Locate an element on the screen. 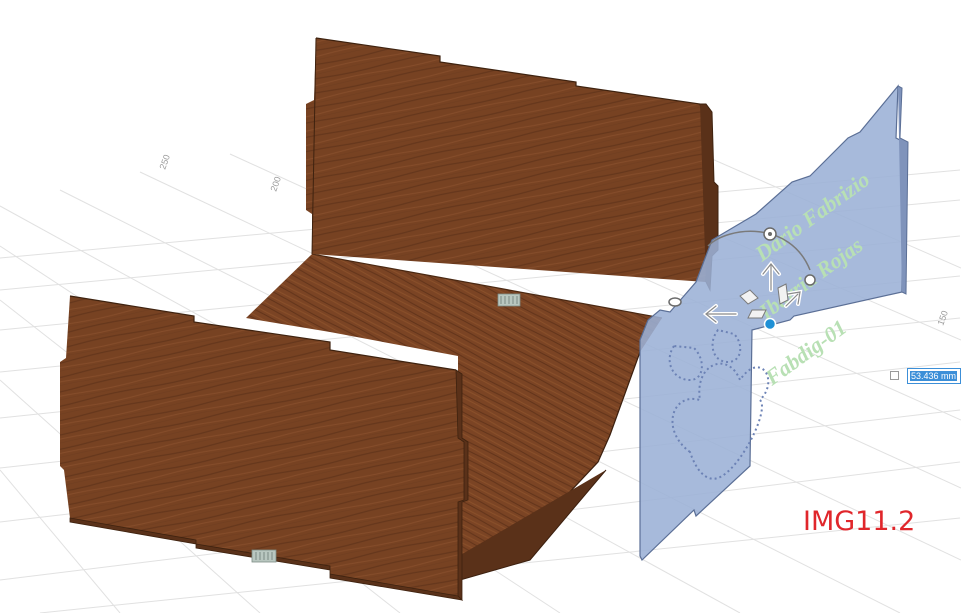  grid-label-200: 200 is located at coordinates (275, 184).